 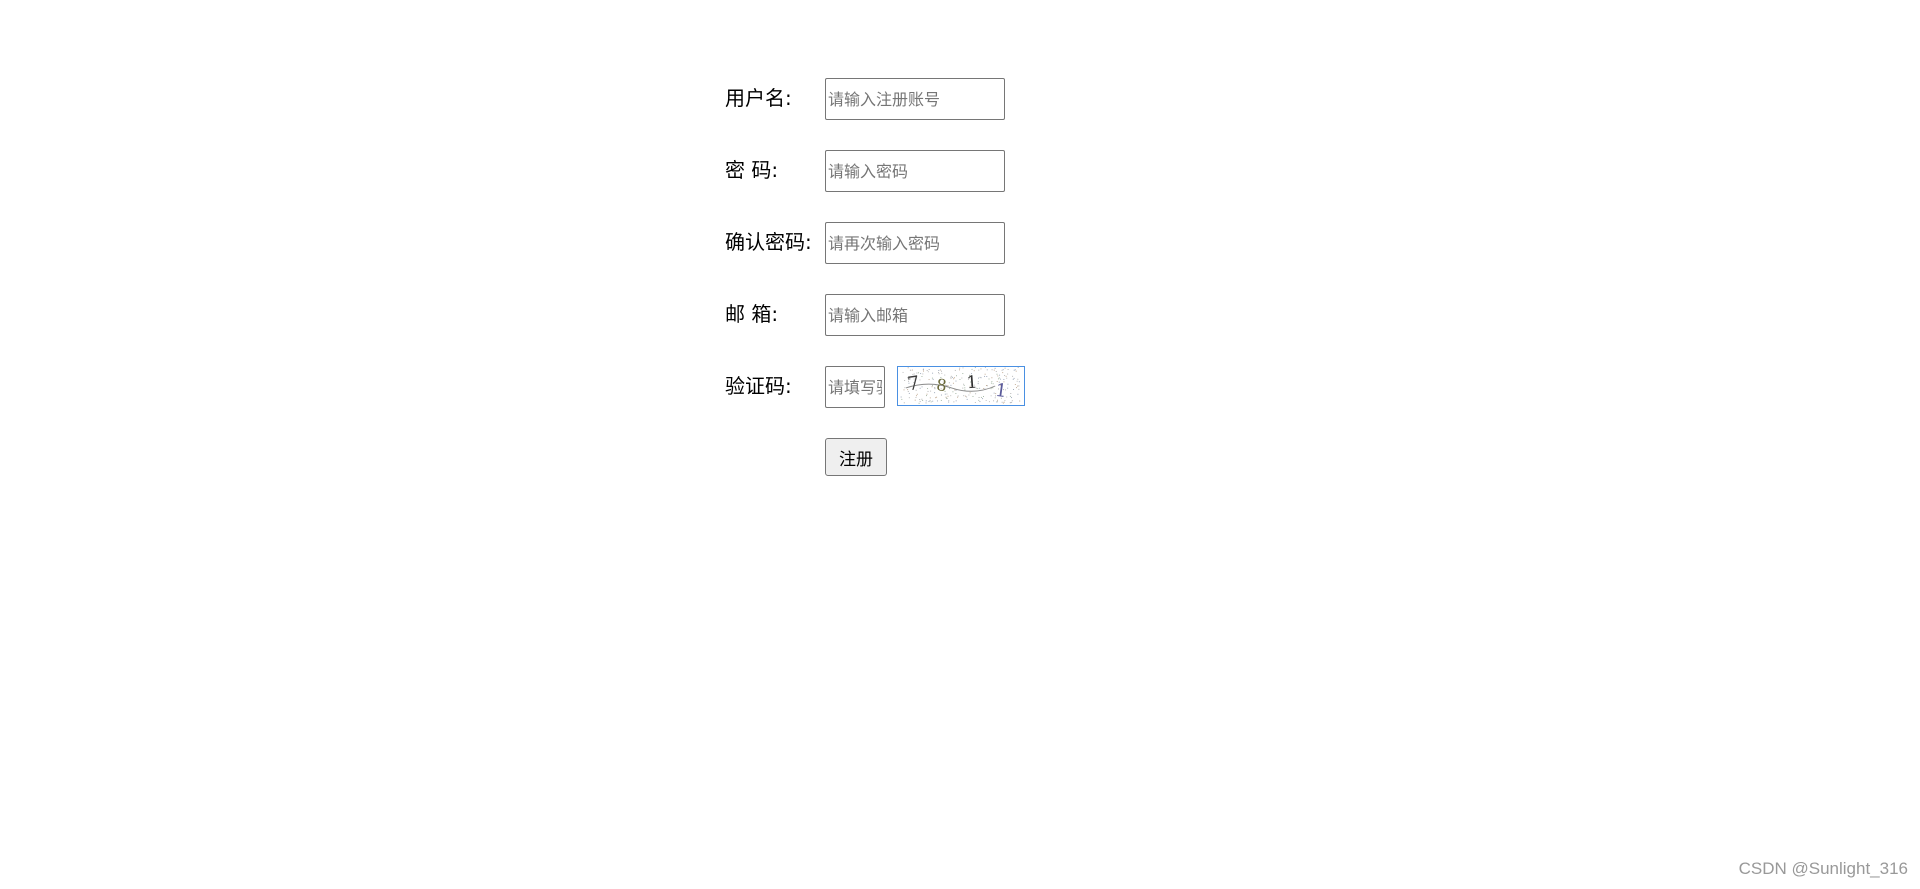 I want to click on captcha-image: 7 8 1 1, so click(x=961, y=386).